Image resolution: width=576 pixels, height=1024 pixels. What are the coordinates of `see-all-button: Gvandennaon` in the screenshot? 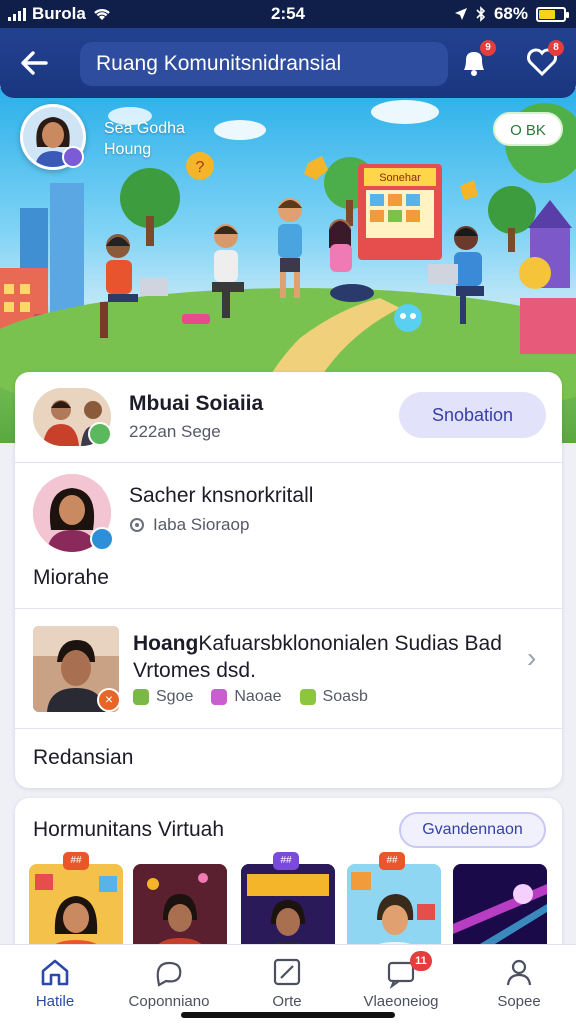 It's located at (472, 830).